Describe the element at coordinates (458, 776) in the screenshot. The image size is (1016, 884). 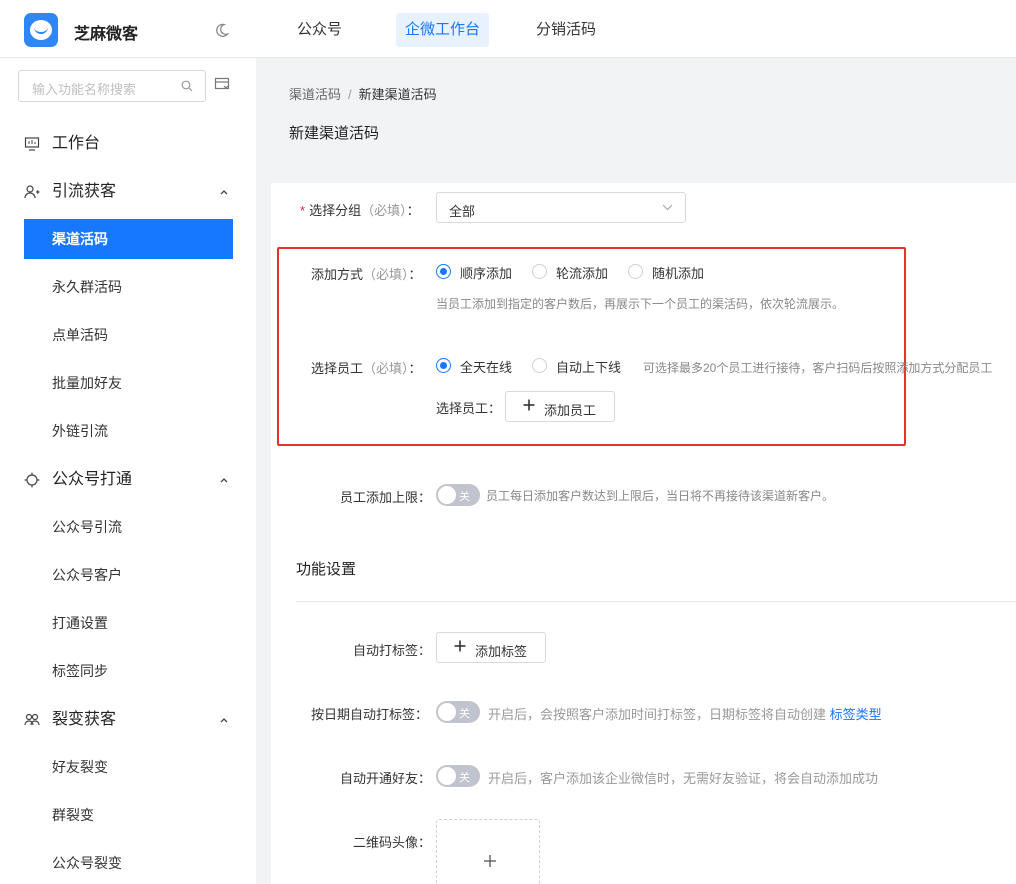
I see `auto-friend-switch: 关` at that location.